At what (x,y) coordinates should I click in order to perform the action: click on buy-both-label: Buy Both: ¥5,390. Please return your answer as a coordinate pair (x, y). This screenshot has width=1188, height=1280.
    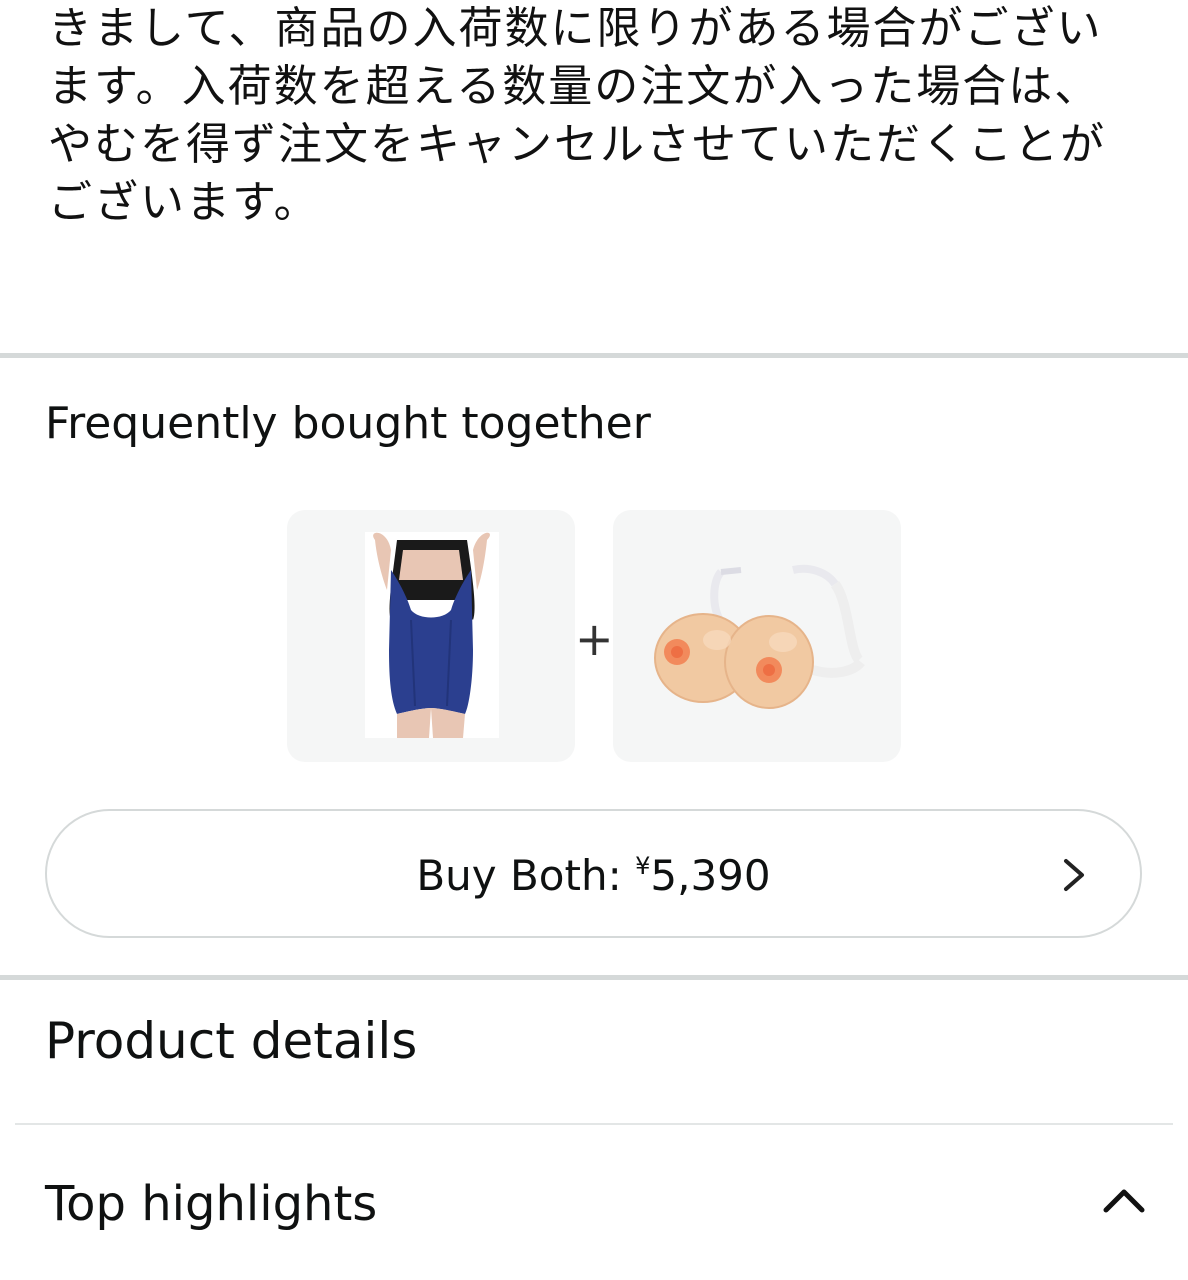
    Looking at the image, I should click on (593, 875).